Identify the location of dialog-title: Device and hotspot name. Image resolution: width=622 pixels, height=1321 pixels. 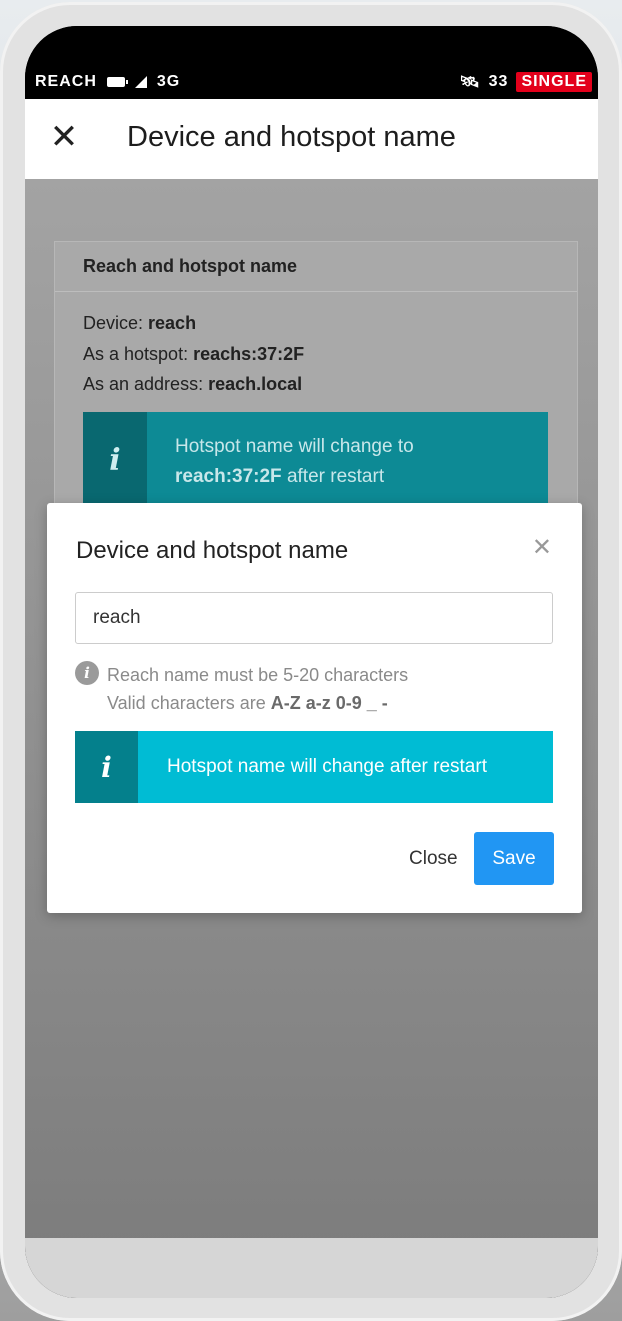
(212, 550).